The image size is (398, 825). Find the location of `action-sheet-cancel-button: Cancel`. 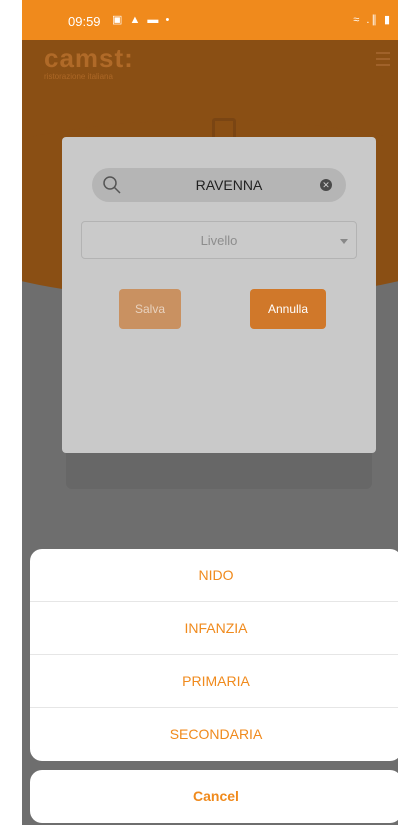

action-sheet-cancel-button: Cancel is located at coordinates (214, 796).